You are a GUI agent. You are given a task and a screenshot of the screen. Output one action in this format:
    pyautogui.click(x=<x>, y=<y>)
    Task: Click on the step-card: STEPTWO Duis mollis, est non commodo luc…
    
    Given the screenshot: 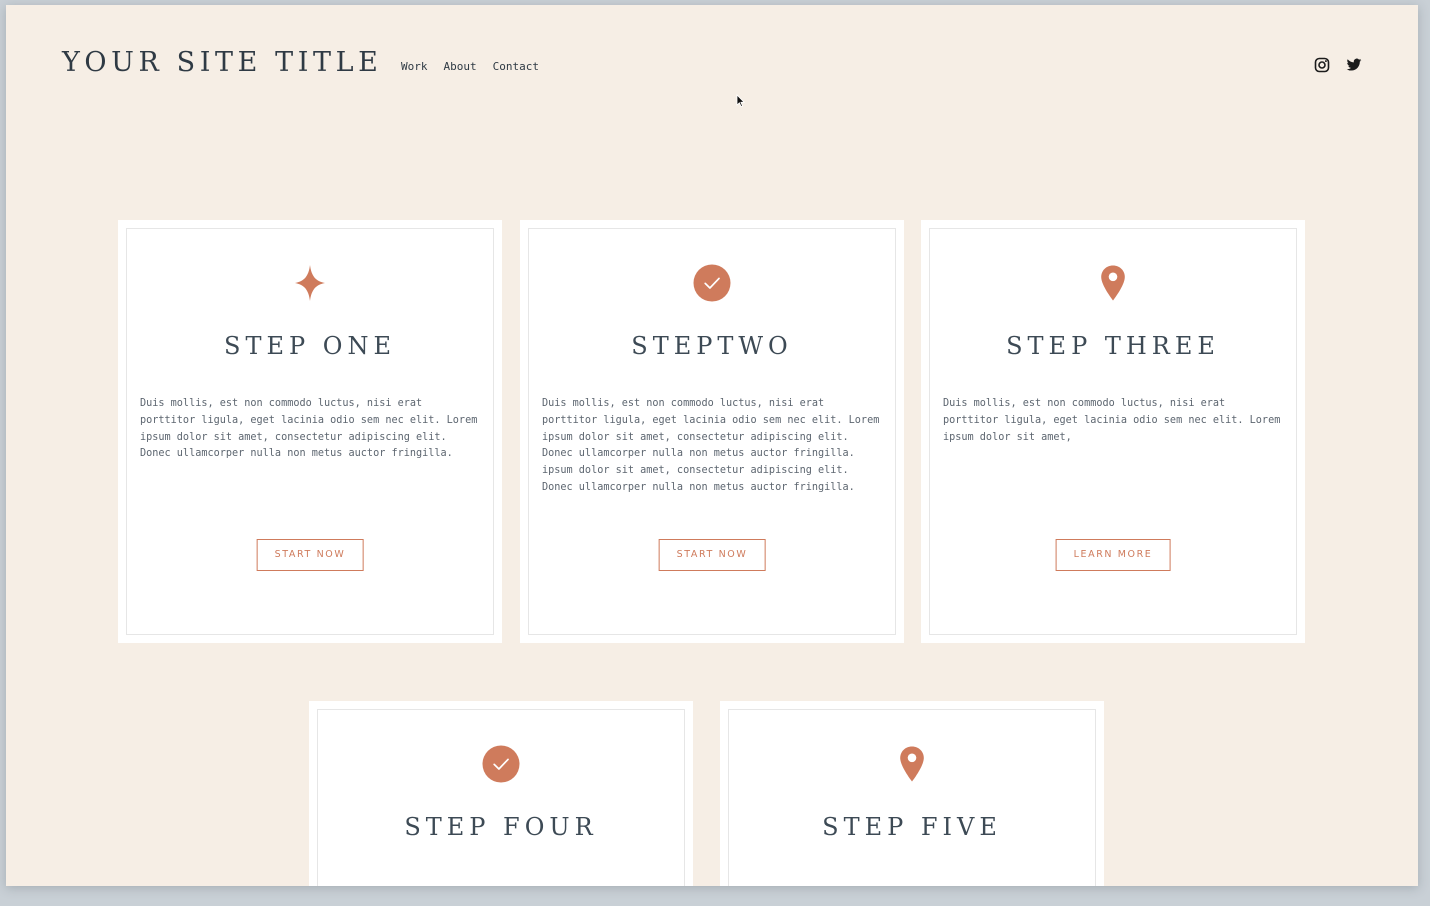 What is the action you would take?
    pyautogui.click(x=712, y=431)
    